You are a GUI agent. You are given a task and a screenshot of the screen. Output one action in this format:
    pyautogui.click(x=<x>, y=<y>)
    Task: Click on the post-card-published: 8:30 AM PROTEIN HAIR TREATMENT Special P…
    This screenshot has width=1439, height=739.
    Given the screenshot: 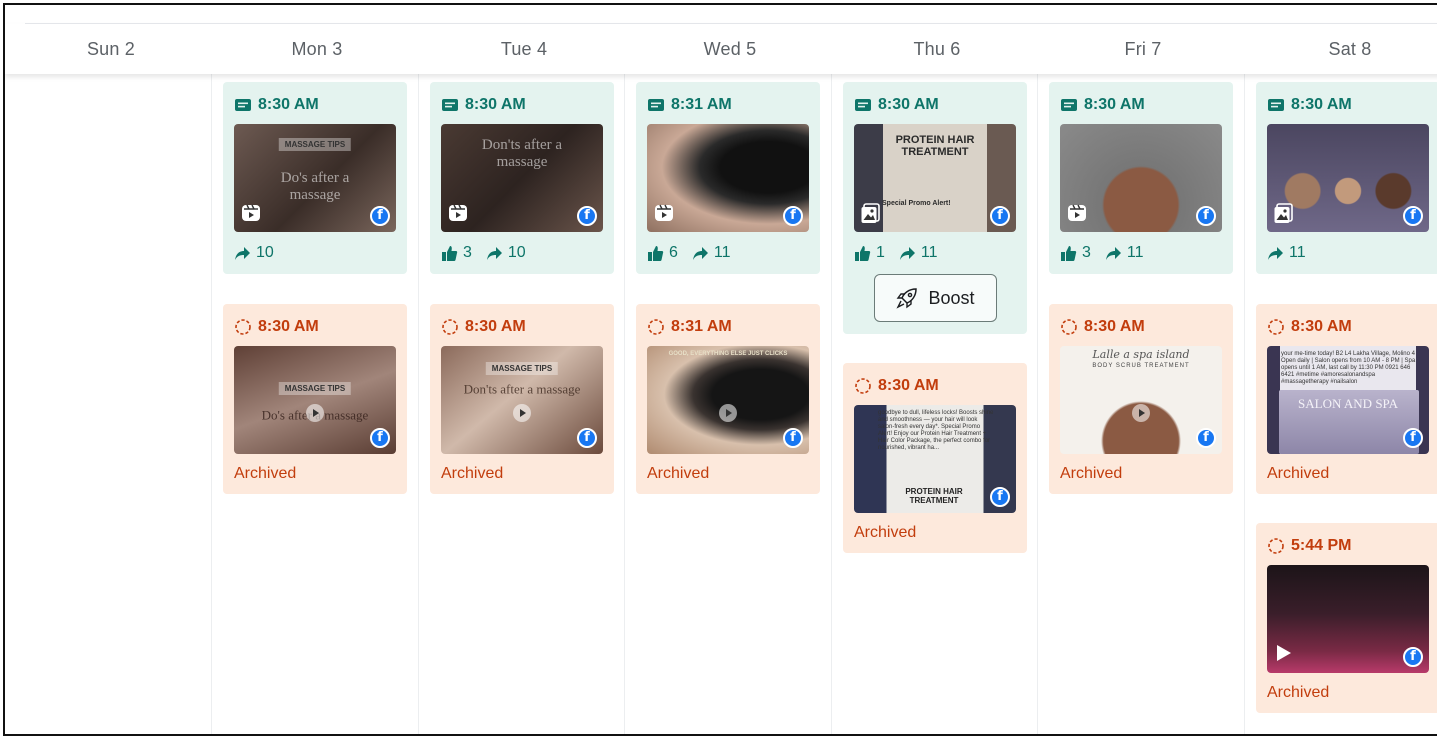 What is the action you would take?
    pyautogui.click(x=935, y=208)
    